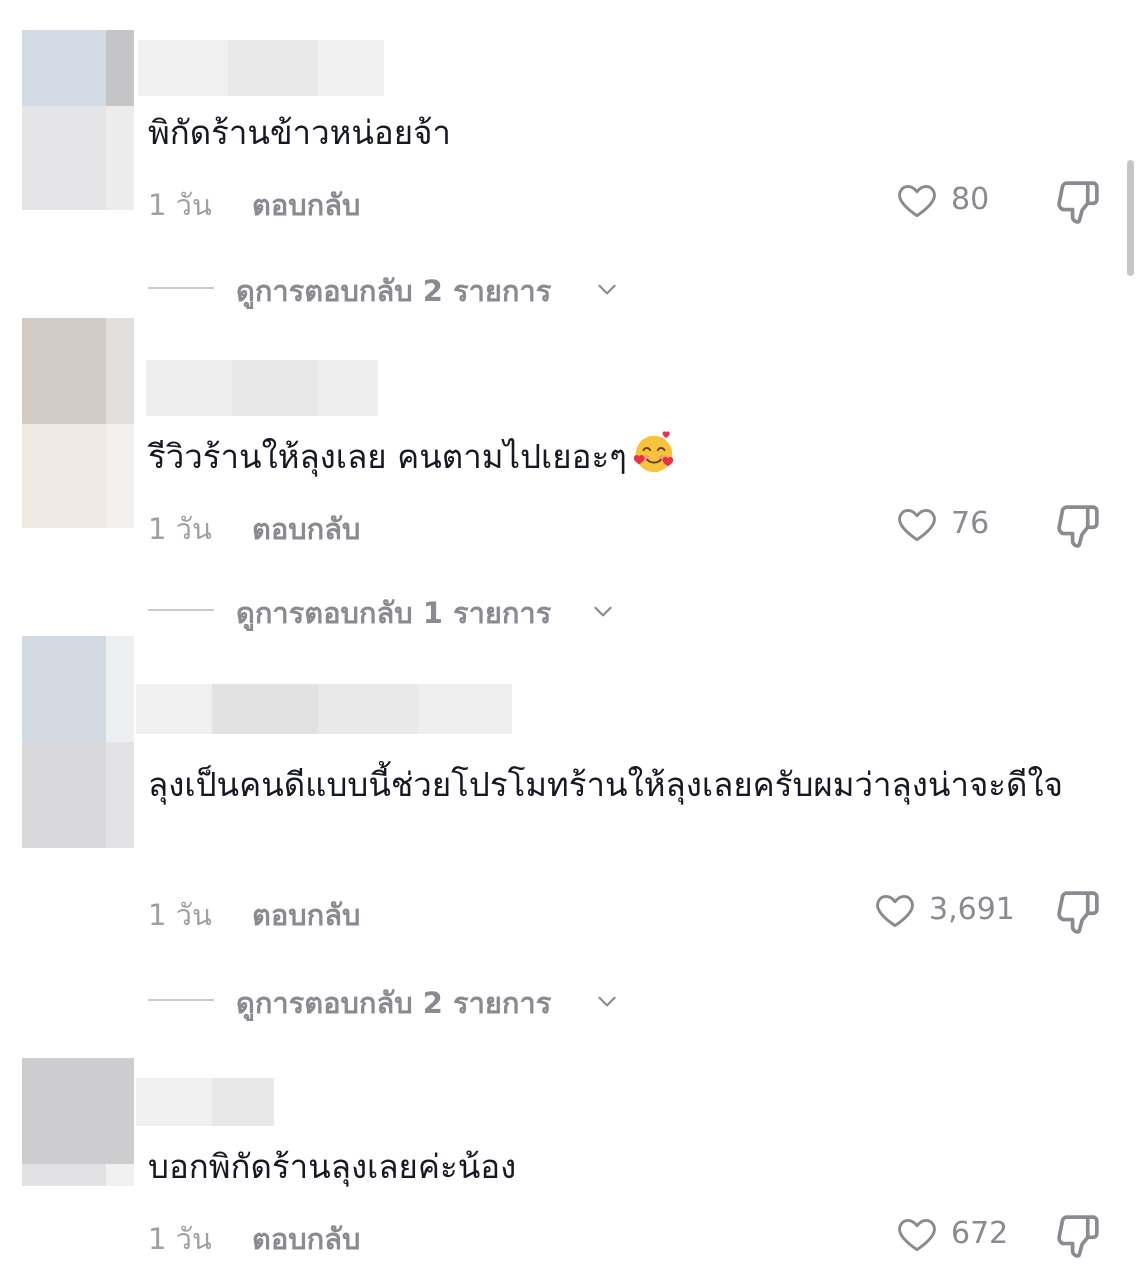 The image size is (1142, 1280). What do you see at coordinates (980, 1233) in the screenshot?
I see `like-count: 672` at bounding box center [980, 1233].